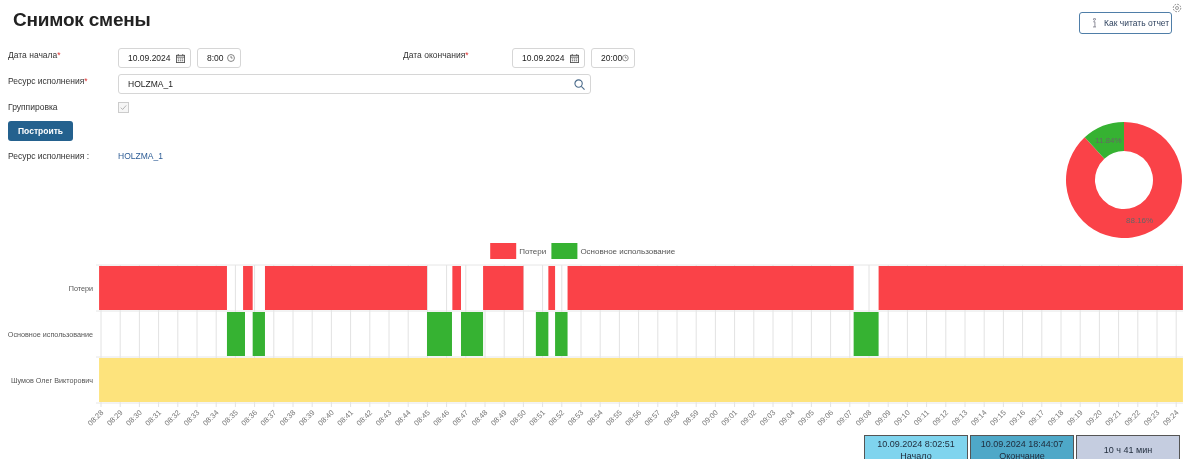  I want to click on field-label: Дата начала*, so click(35, 54).